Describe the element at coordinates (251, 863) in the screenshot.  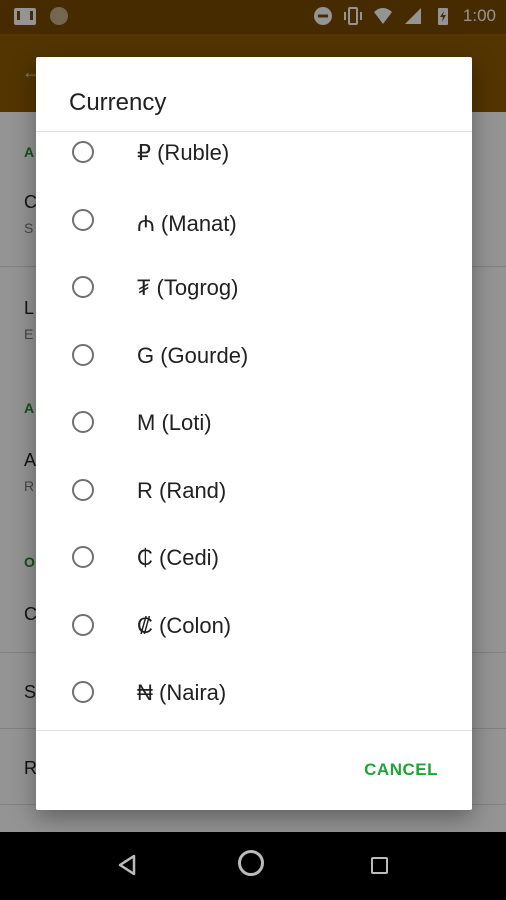
I see `nav-home-icon` at that location.